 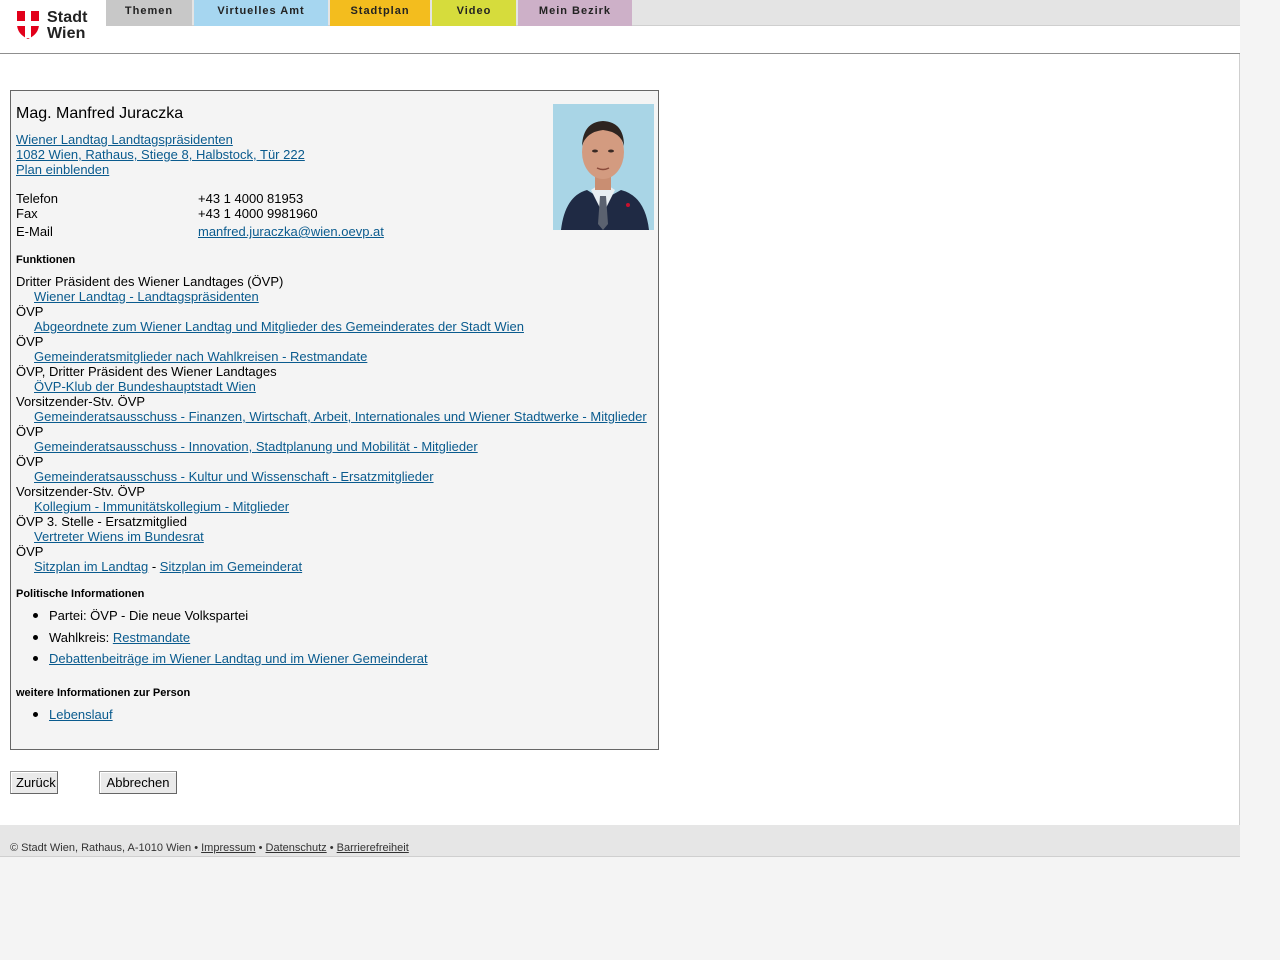 What do you see at coordinates (34, 231) in the screenshot?
I see `email-label: E-Mail` at bounding box center [34, 231].